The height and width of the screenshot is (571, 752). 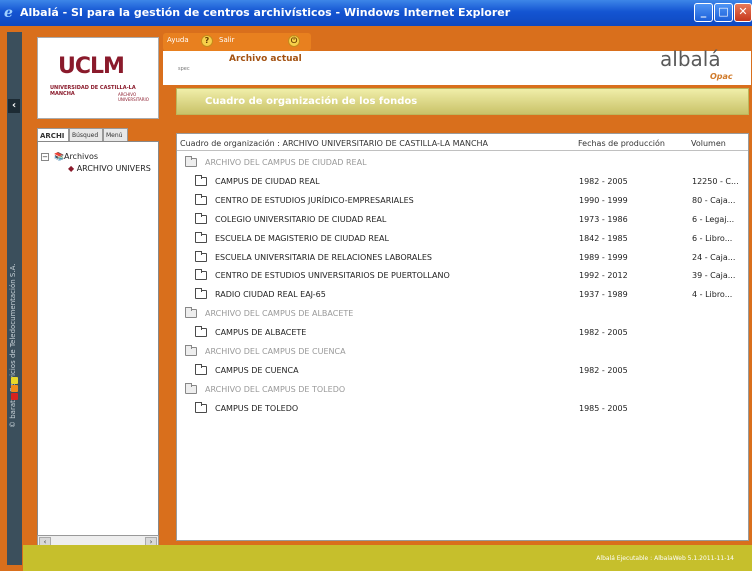 What do you see at coordinates (462, 333) in the screenshot?
I see `table-row: CAMPUS DE ALBACETE 1982 - 2005` at bounding box center [462, 333].